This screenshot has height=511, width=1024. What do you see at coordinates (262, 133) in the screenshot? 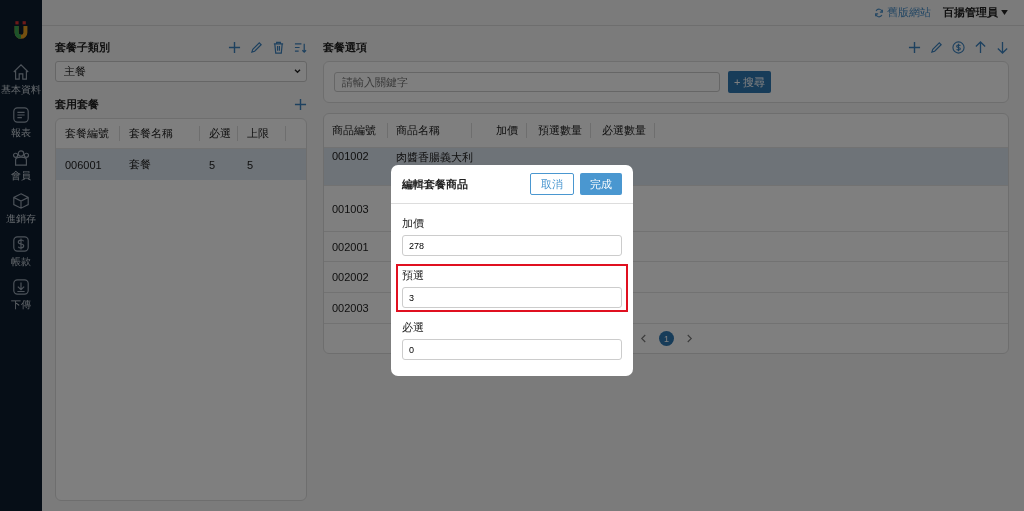
I see `column-header: 上限` at bounding box center [262, 133].